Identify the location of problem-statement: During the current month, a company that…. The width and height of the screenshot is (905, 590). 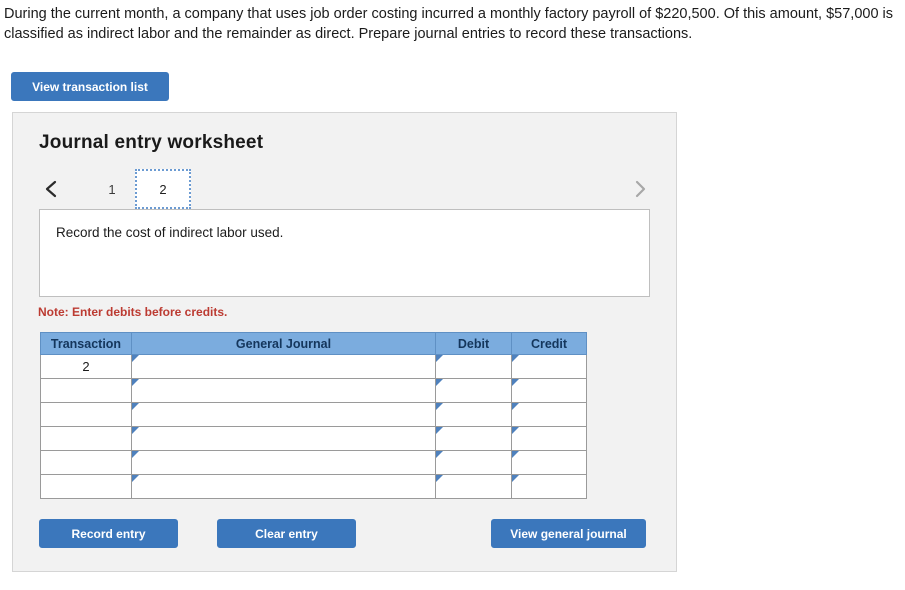
(449, 24).